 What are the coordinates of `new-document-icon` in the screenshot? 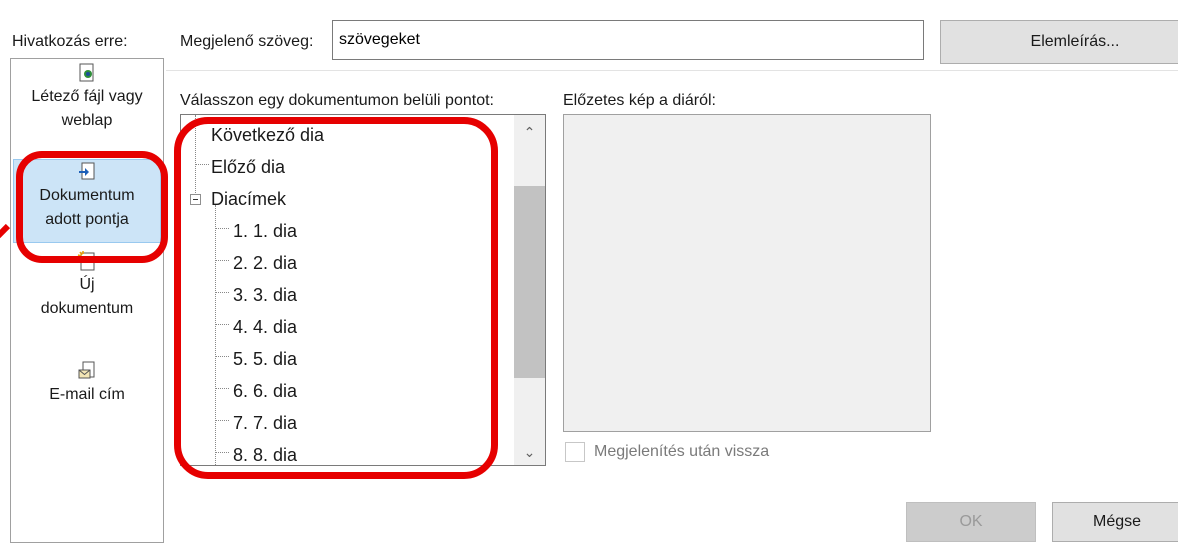 It's located at (86, 261).